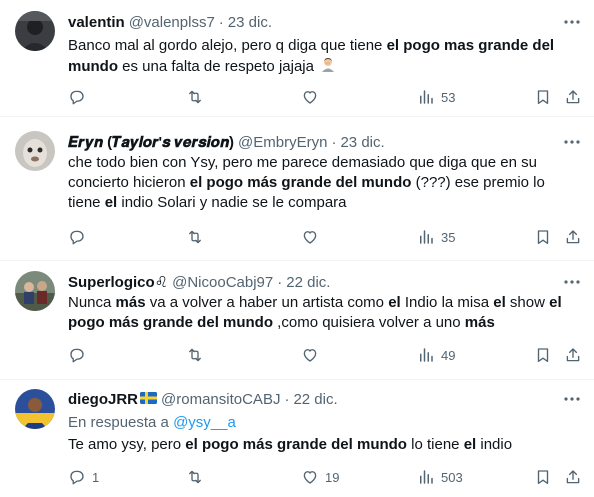 The height and width of the screenshot is (497, 594). Describe the element at coordinates (436, 97) in the screenshot. I see `views-button: 53` at that location.